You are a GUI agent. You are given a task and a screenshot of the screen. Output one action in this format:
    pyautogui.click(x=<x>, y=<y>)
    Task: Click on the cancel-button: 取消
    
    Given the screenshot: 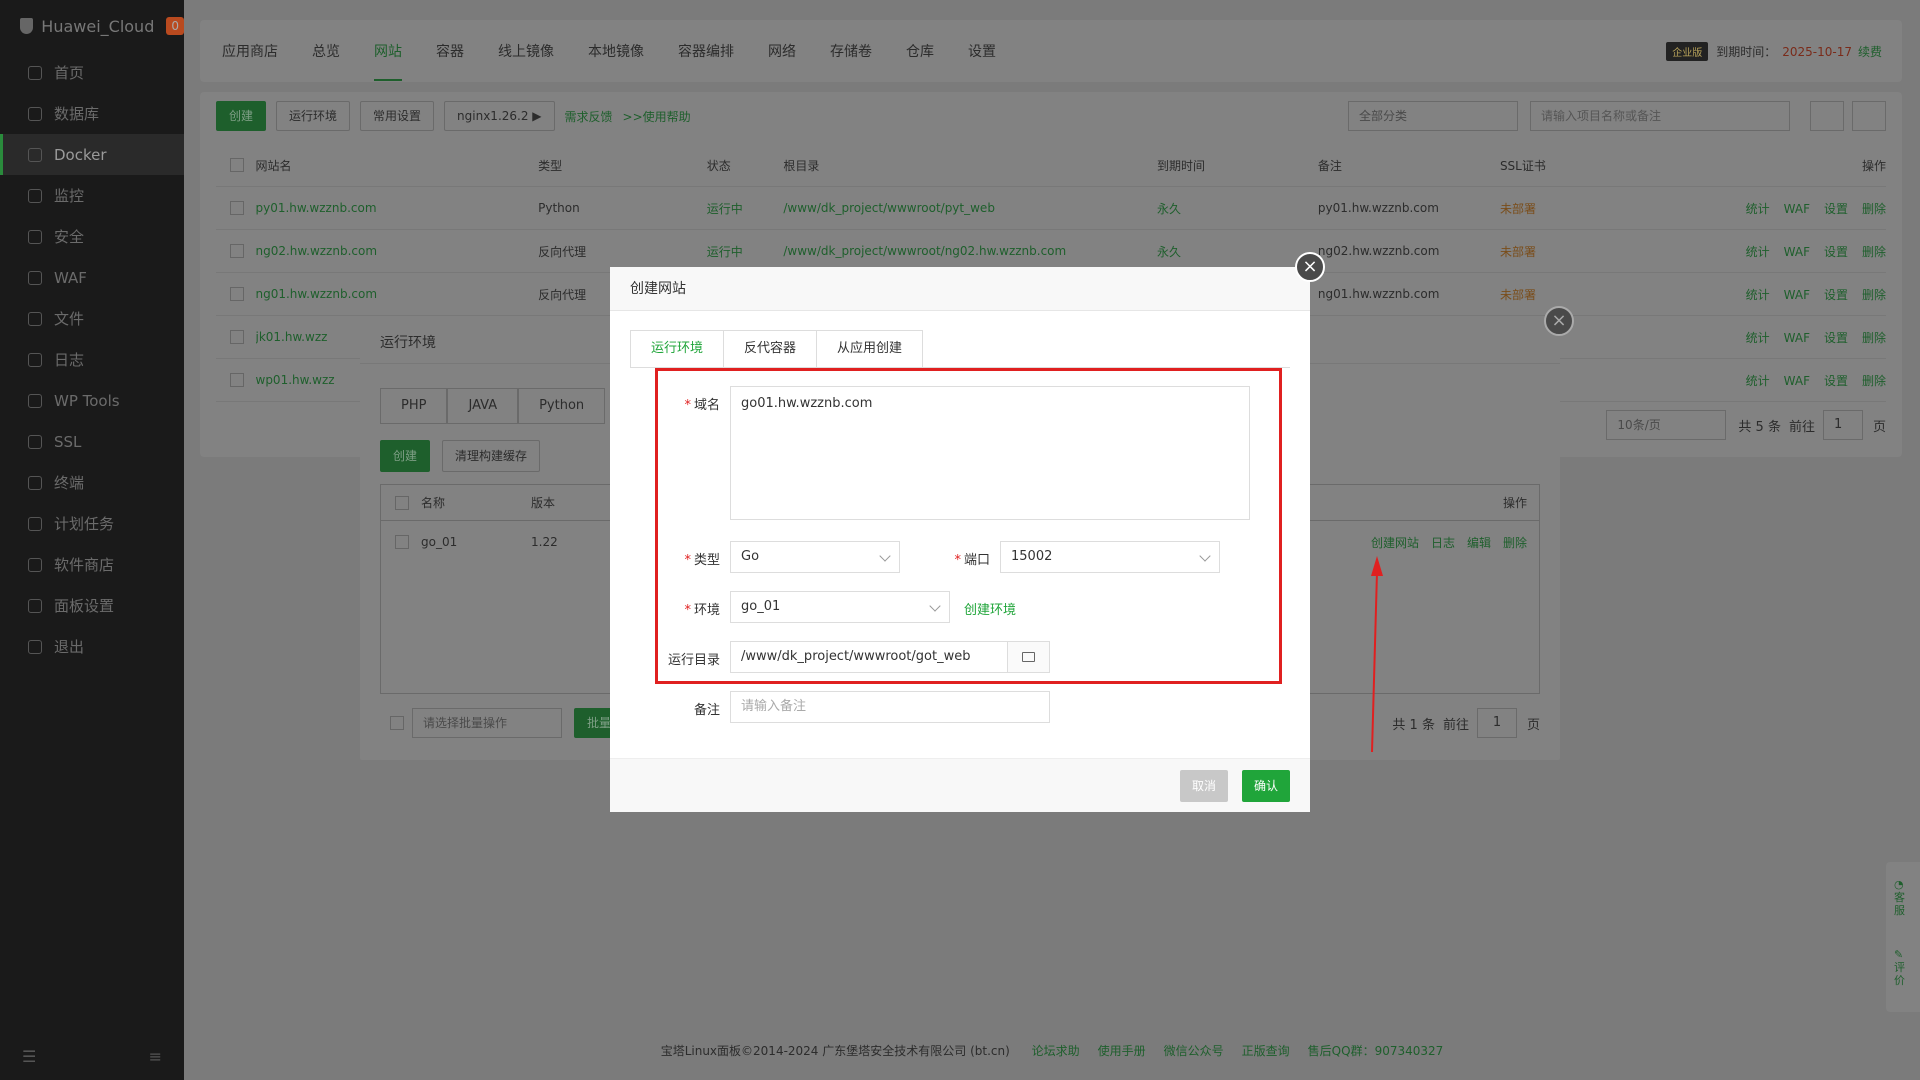 What is the action you would take?
    pyautogui.click(x=1203, y=786)
    